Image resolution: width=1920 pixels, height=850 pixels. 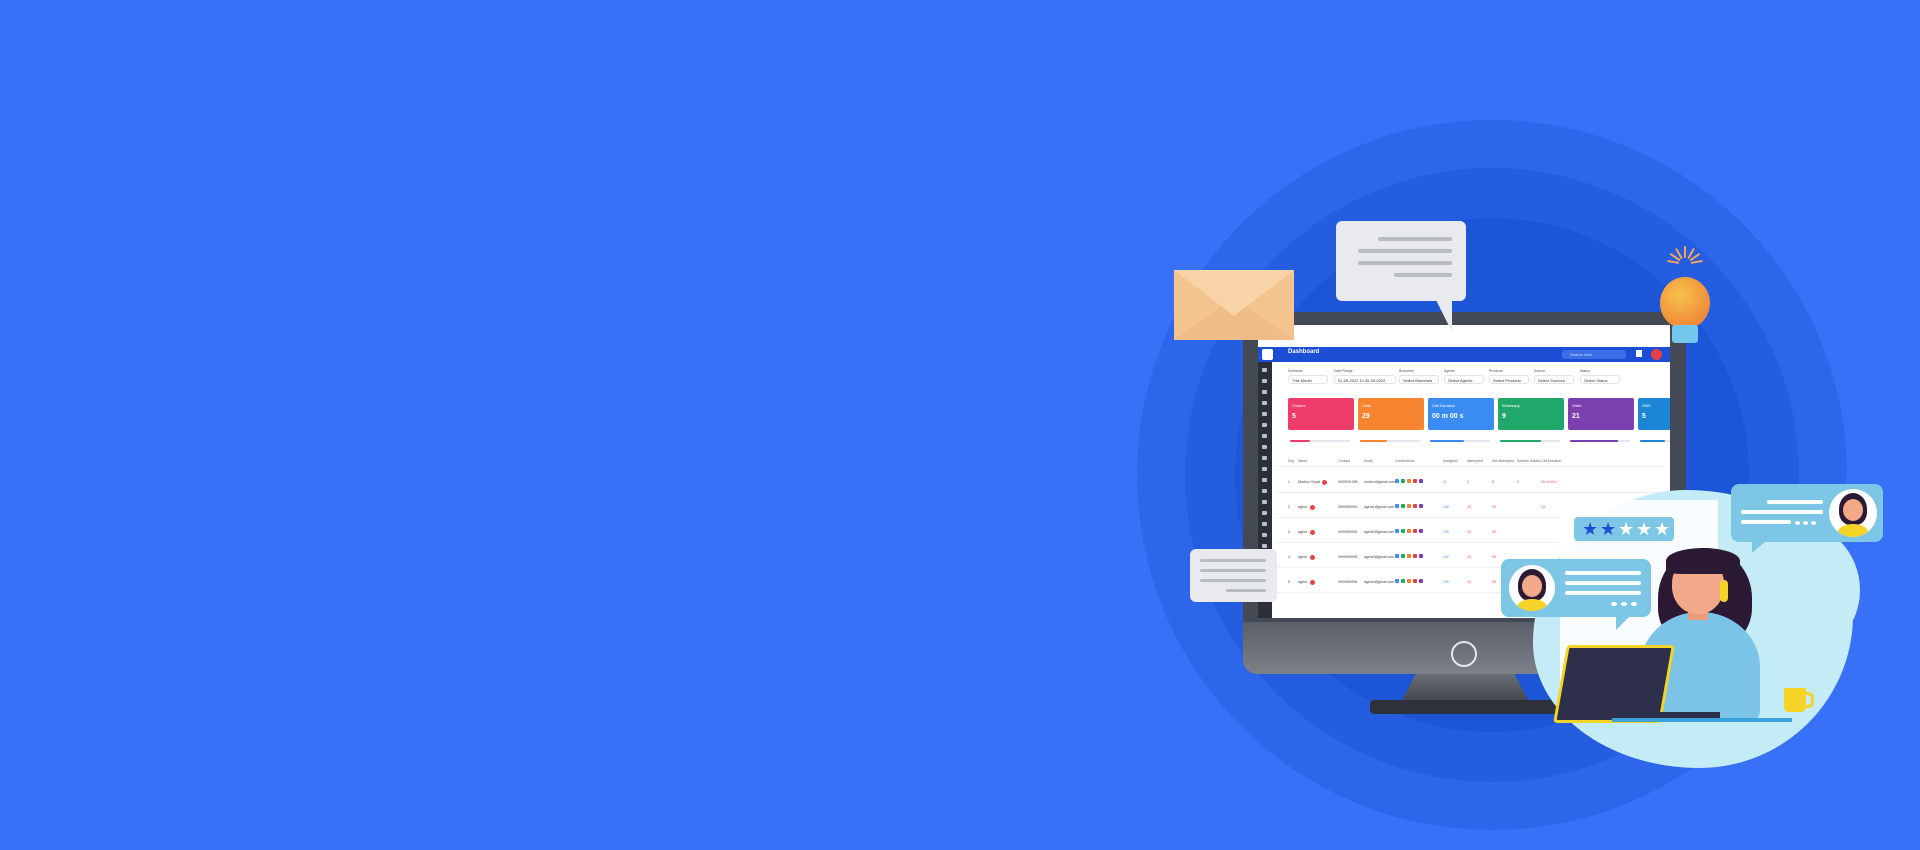 What do you see at coordinates (1703, 561) in the screenshot?
I see `agent-hair-top` at bounding box center [1703, 561].